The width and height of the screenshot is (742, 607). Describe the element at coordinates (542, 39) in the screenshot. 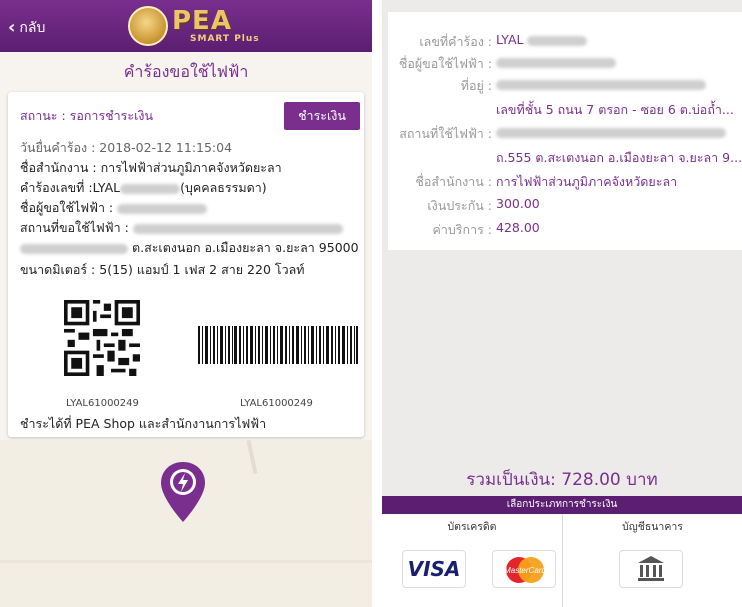

I see `detail-value: LYAL` at that location.